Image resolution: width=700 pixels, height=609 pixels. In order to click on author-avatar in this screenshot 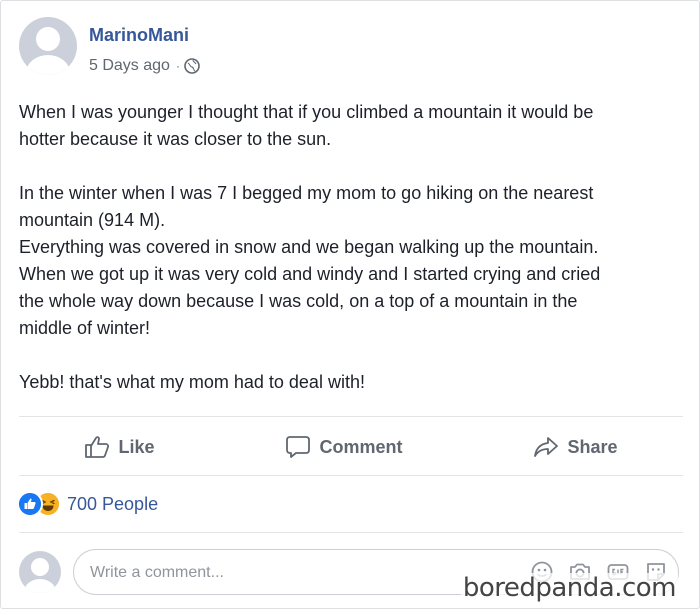, I will do `click(48, 46)`.